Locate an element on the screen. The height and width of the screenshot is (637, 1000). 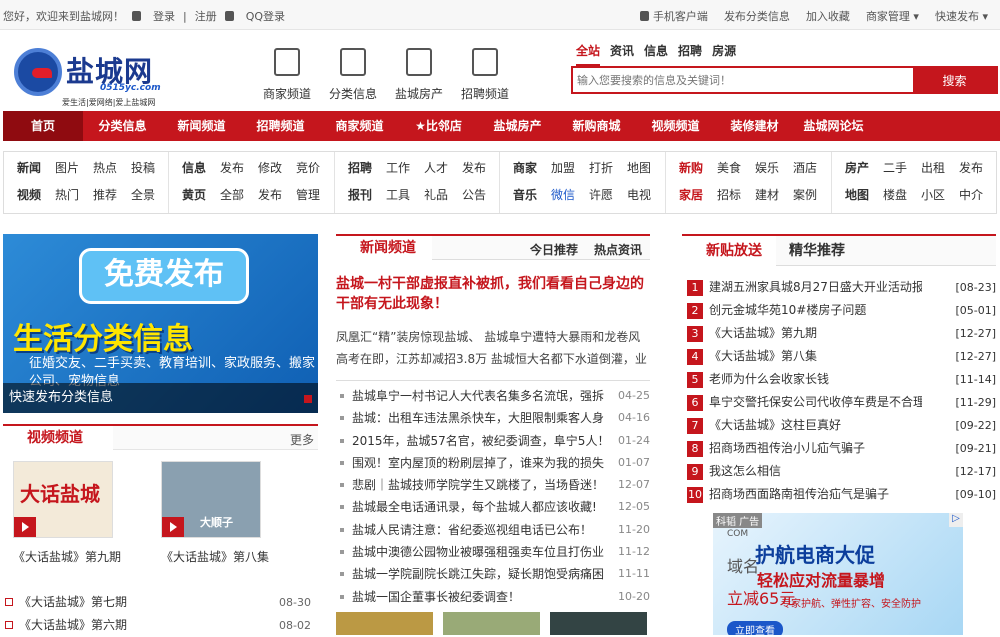
list-item: 2015年，盐城57名官，被纪委调查，阜宁5人！ 01-24 is located at coordinates (493, 441).